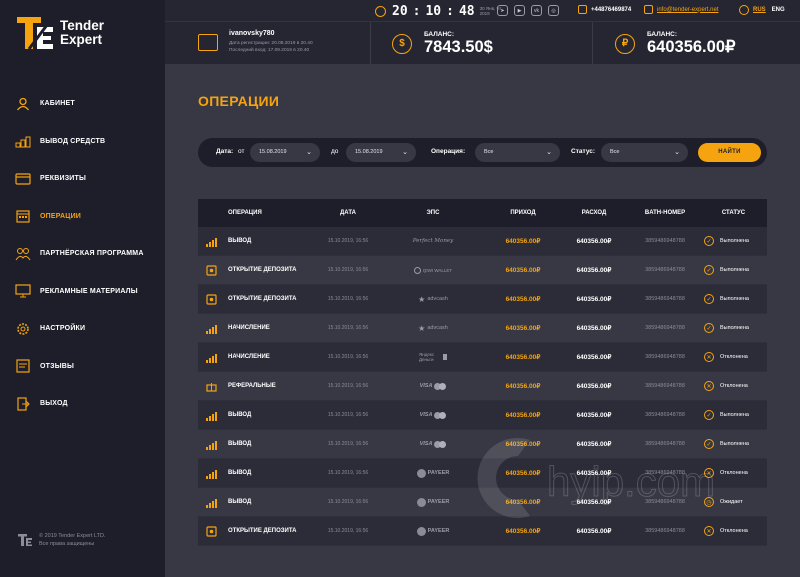 The image size is (800, 577). Describe the element at coordinates (433, 299) in the screenshot. I see `eps-cell: ★ advcash` at that location.